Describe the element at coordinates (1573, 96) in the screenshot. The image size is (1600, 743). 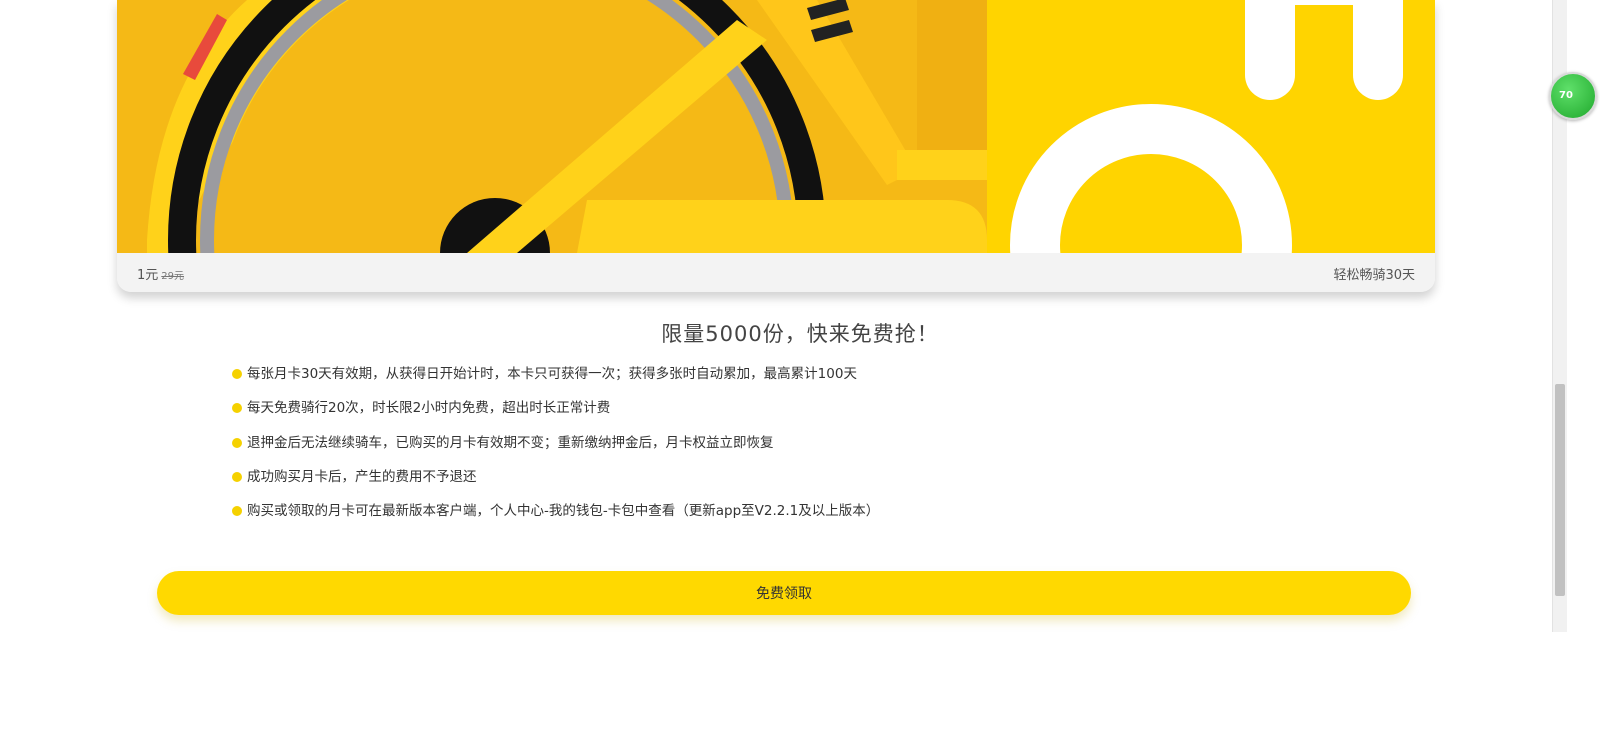
I see `floating-speed-badge: 70` at that location.